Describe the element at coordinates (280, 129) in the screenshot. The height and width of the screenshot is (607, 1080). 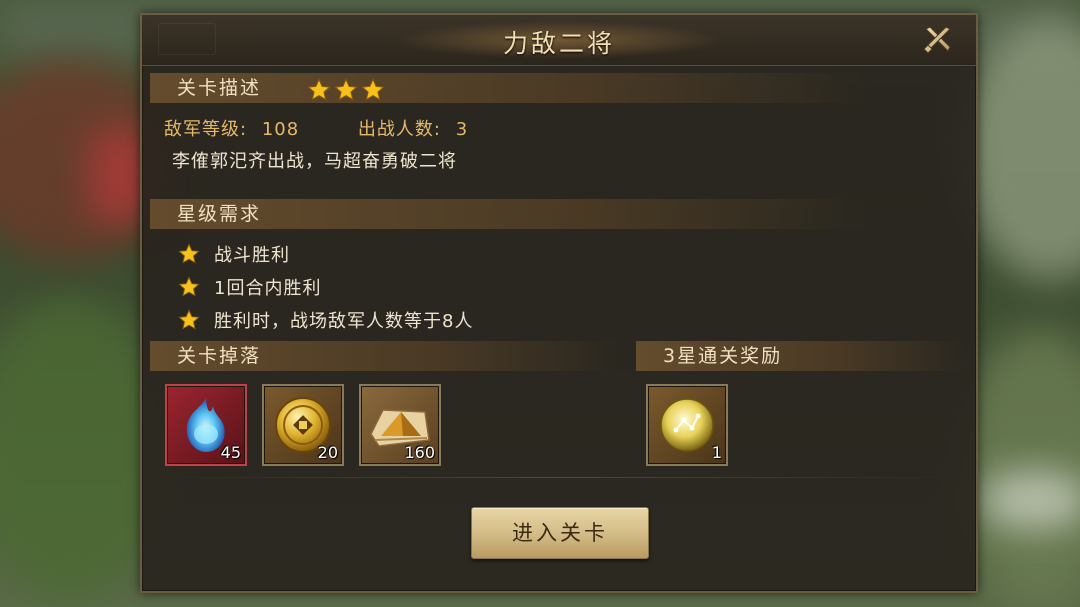
I see `enemy-level-value: 108` at that location.